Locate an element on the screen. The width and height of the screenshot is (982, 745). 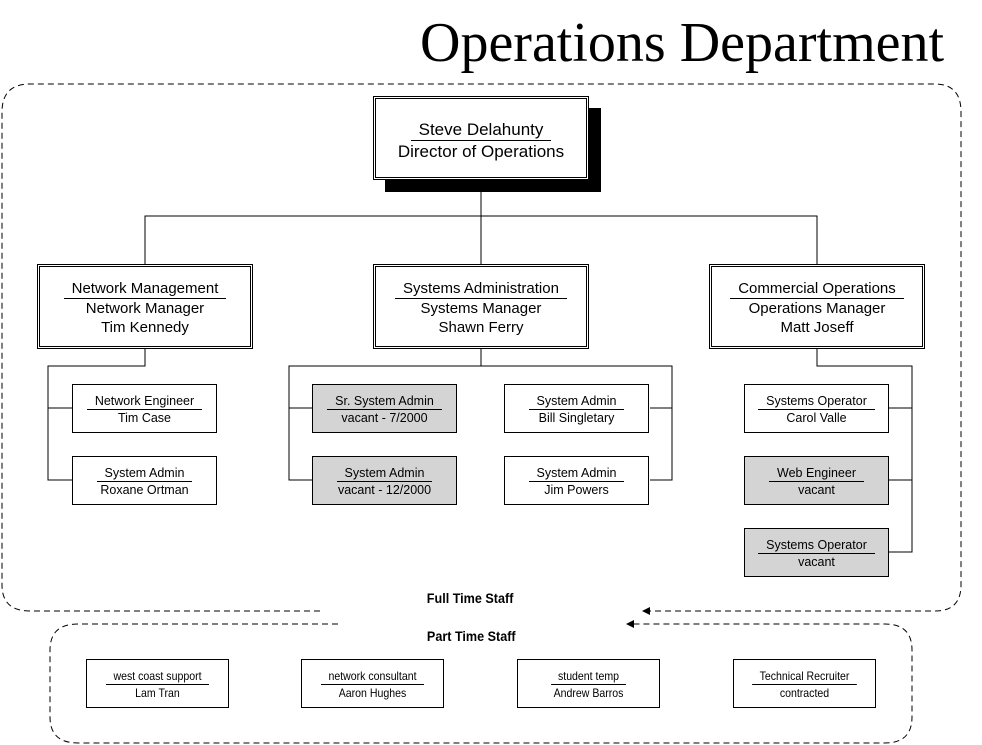
director-box: Steve Delahunty Director of Operations is located at coordinates (481, 138).